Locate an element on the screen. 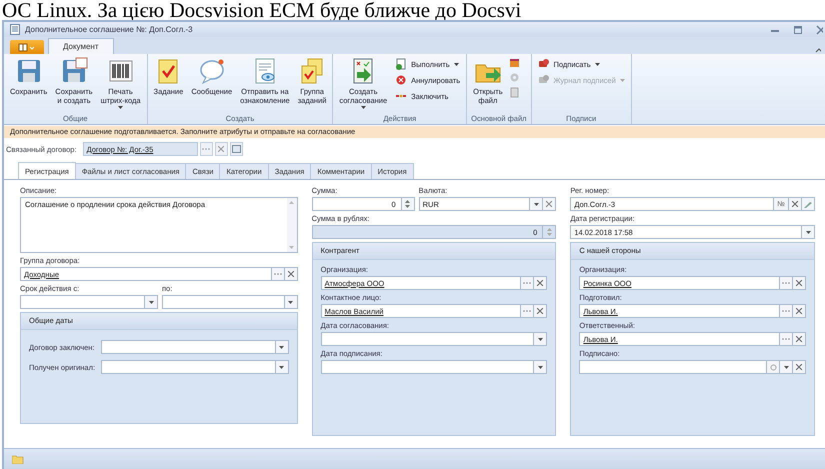 The image size is (825, 469). app-menu-button is located at coordinates (27, 47).